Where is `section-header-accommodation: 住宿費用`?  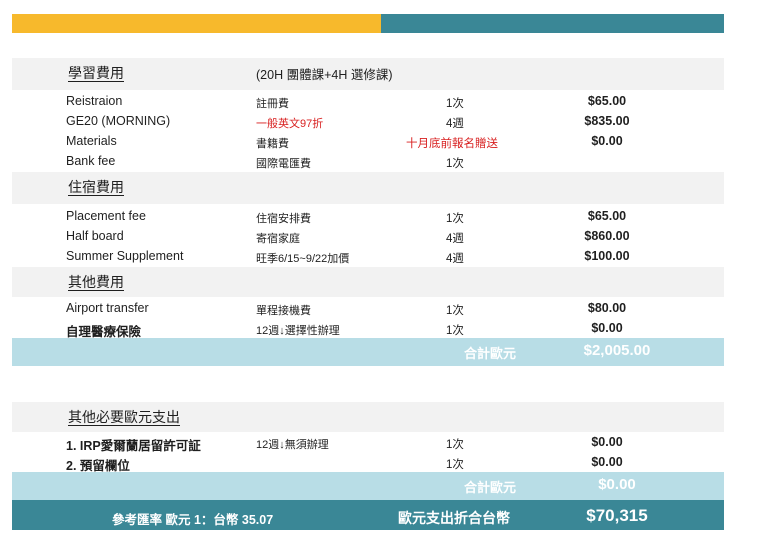 section-header-accommodation: 住宿費用 is located at coordinates (368, 188).